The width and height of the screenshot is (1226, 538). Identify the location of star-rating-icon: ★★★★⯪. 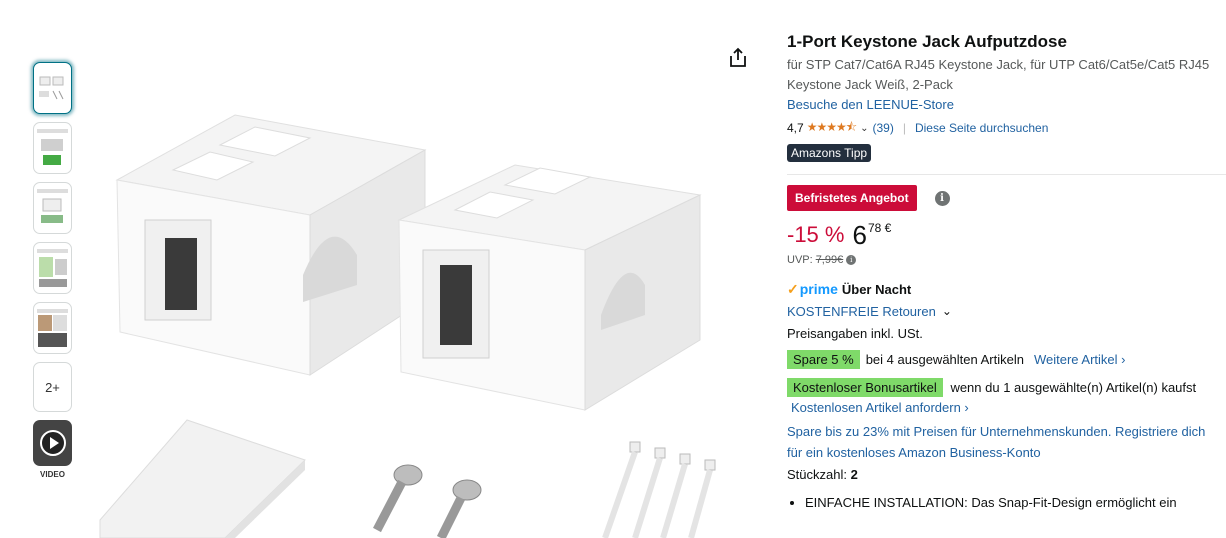
(832, 128).